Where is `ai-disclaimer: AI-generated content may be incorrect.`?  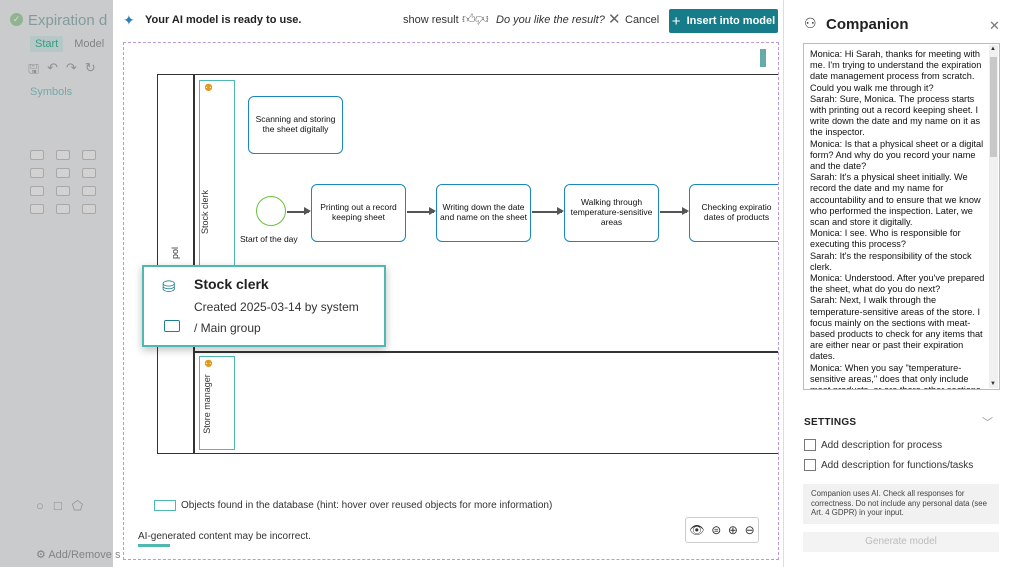 ai-disclaimer: AI-generated content may be incorrect. is located at coordinates (224, 536).